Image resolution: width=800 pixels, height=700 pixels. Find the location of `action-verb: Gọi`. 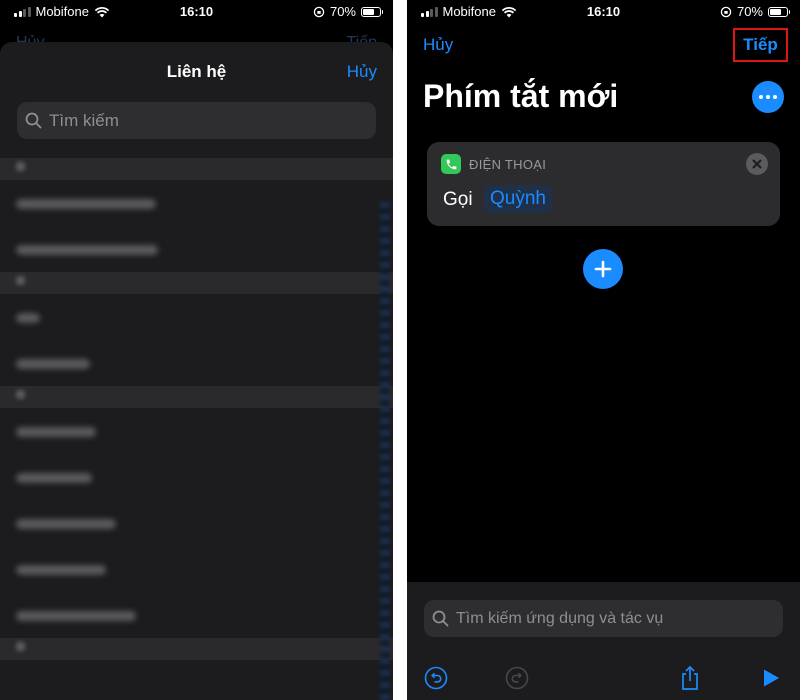

action-verb: Gọi is located at coordinates (458, 199).